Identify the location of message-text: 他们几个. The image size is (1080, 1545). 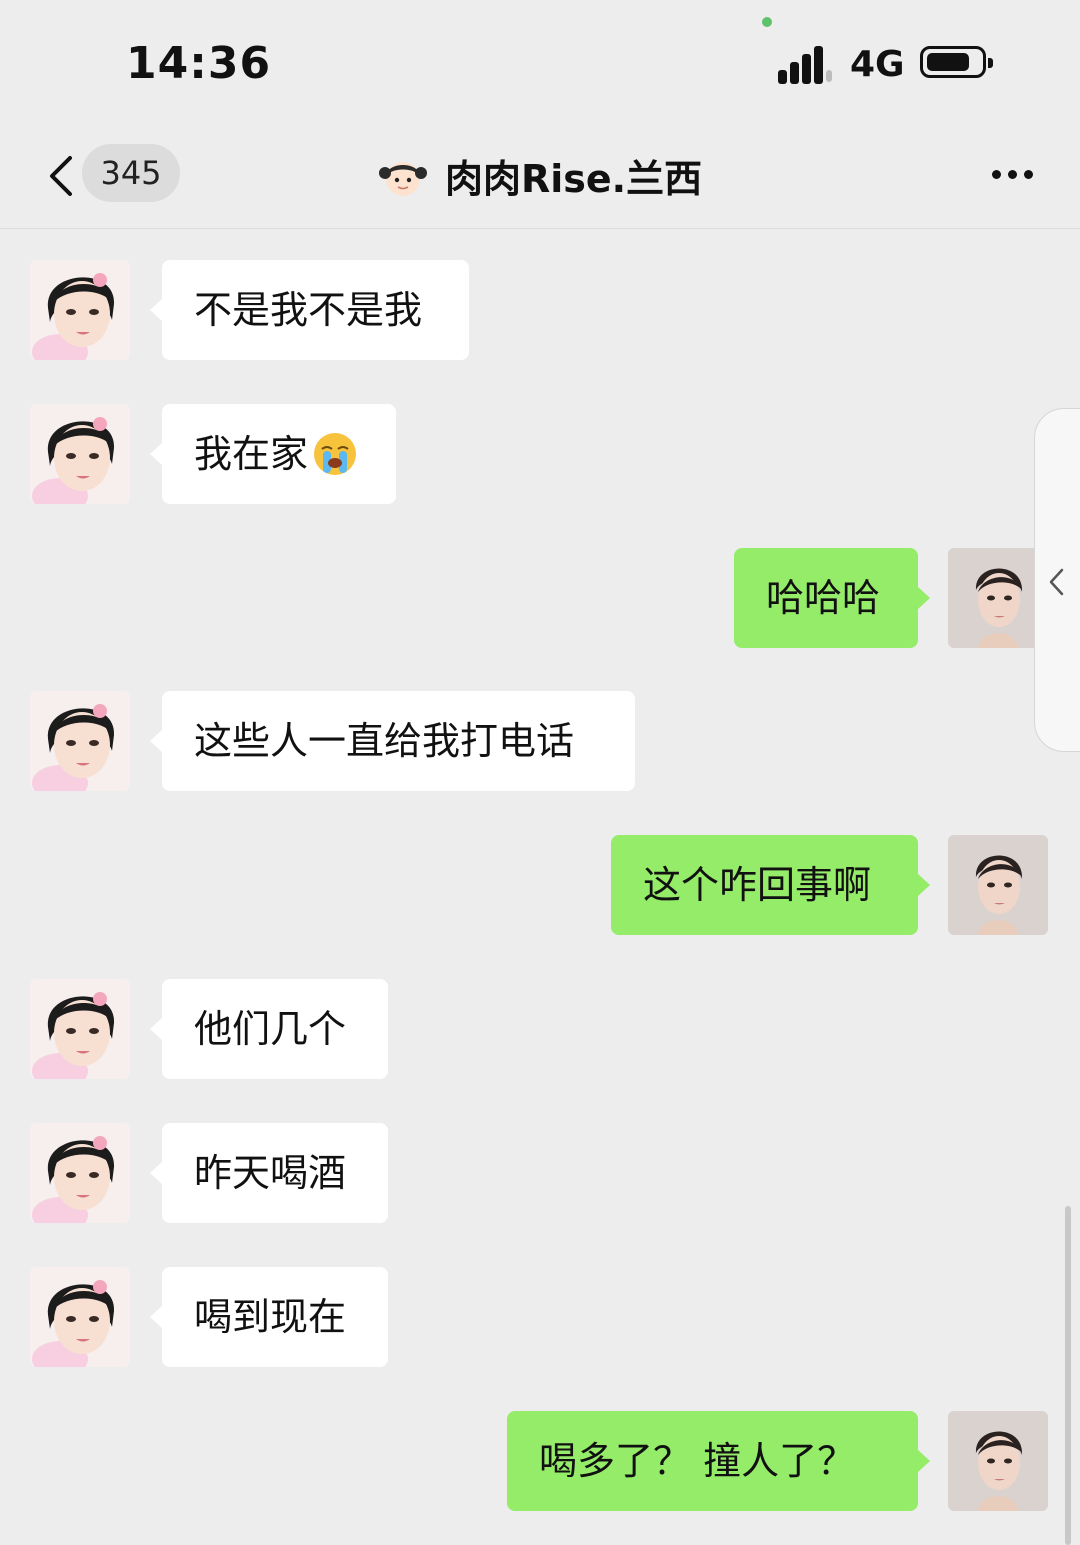
(270, 1029).